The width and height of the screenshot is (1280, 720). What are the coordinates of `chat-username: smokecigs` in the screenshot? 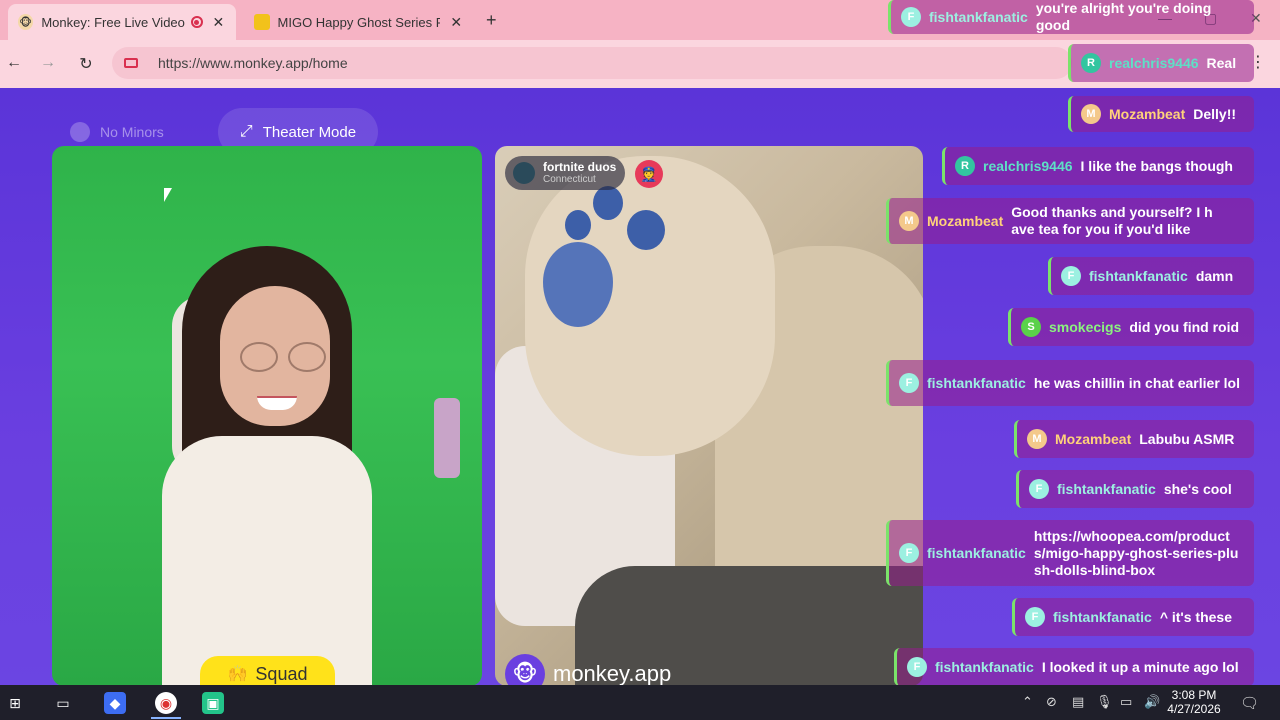 It's located at (1085, 327).